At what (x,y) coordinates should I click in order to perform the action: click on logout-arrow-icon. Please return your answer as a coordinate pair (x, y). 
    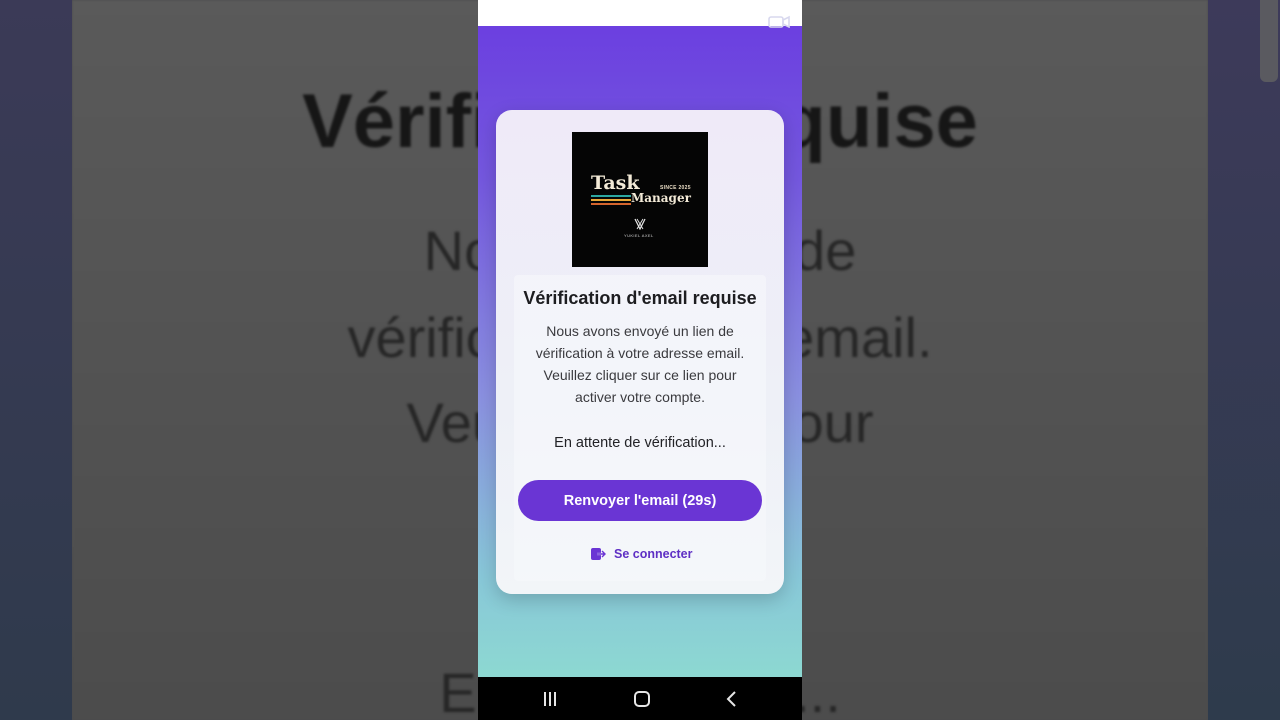
    Looking at the image, I should click on (598, 554).